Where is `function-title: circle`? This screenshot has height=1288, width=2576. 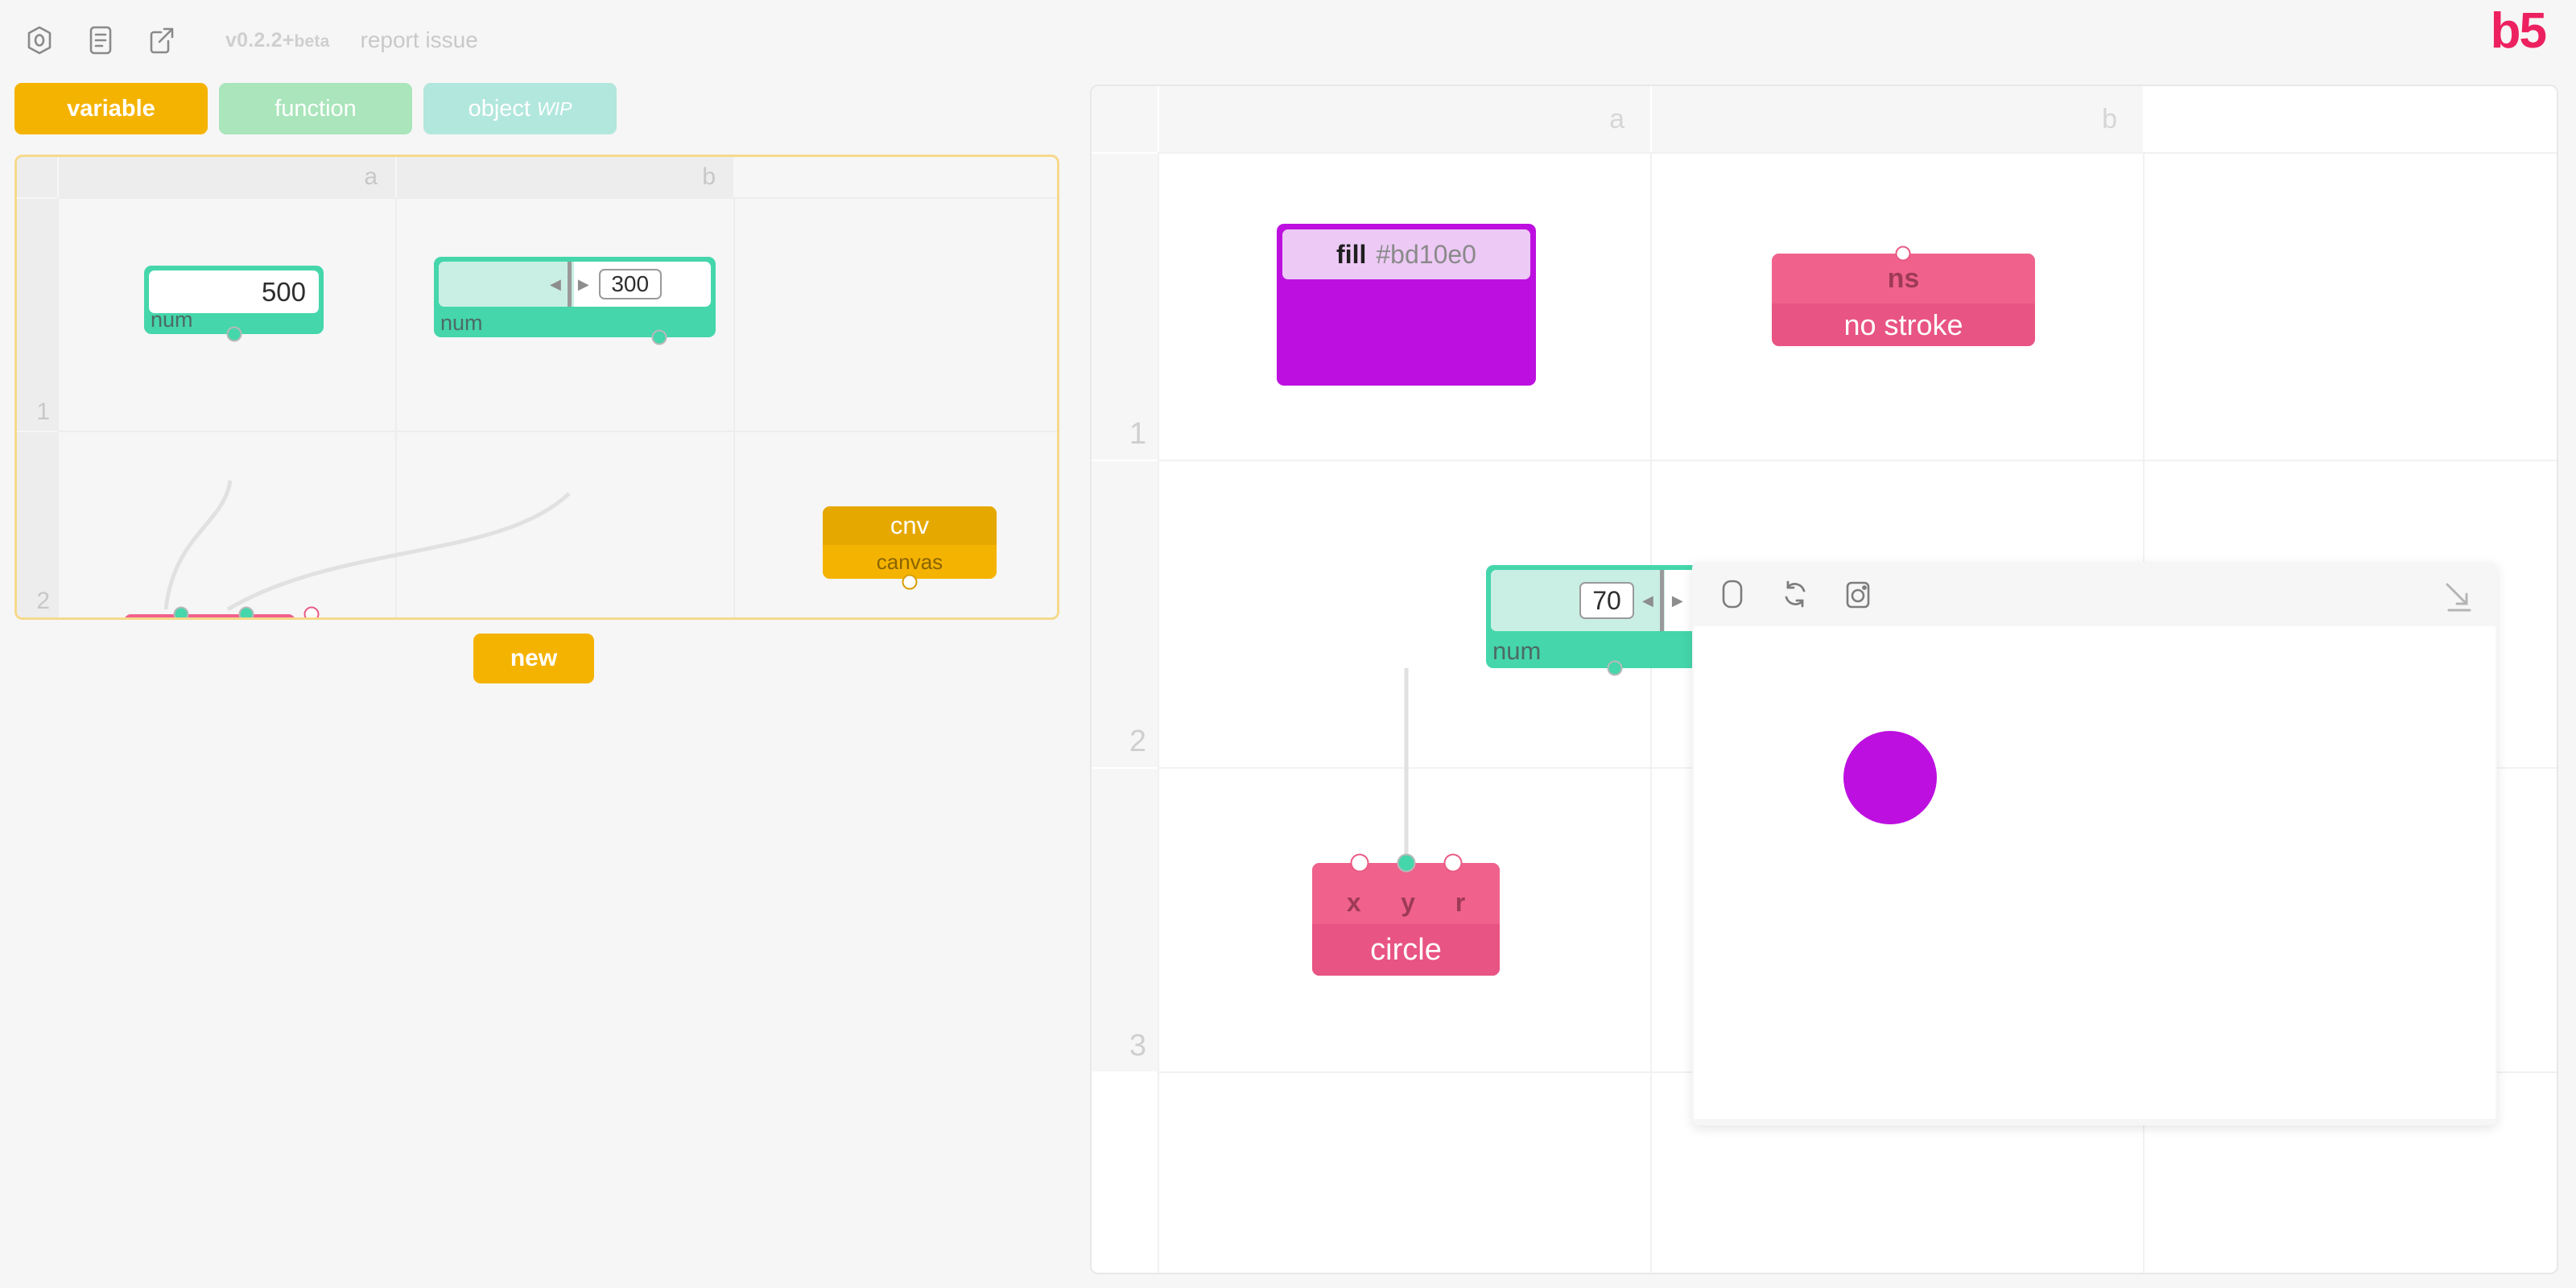
function-title: circle is located at coordinates (1406, 950).